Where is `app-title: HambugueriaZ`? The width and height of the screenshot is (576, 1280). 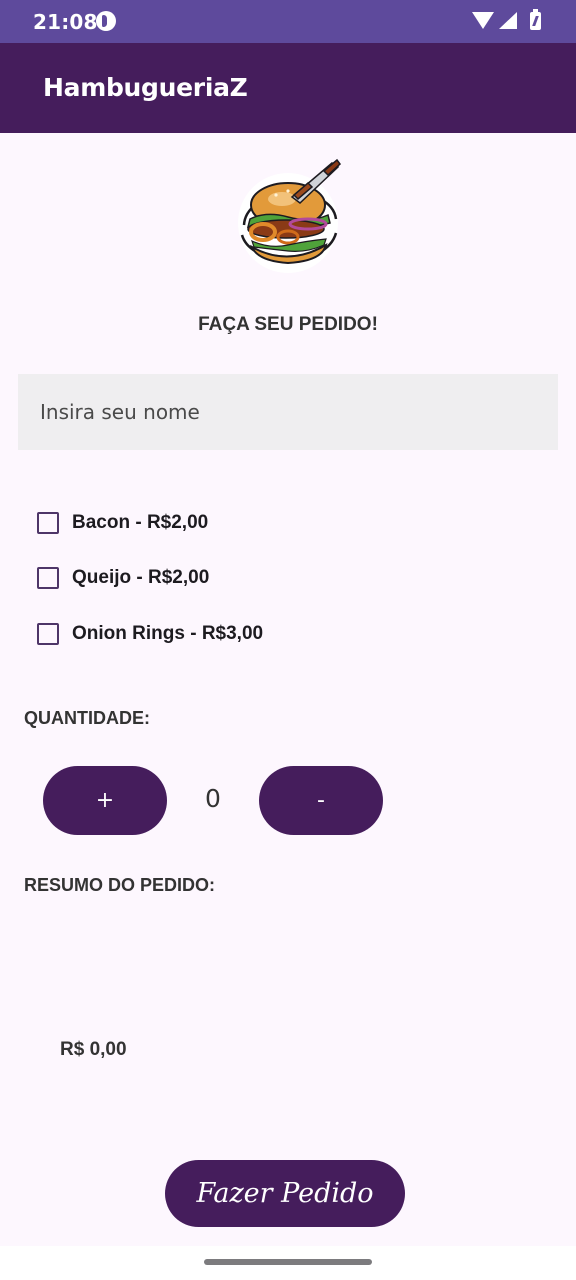
app-title: HambugueriaZ is located at coordinates (145, 87).